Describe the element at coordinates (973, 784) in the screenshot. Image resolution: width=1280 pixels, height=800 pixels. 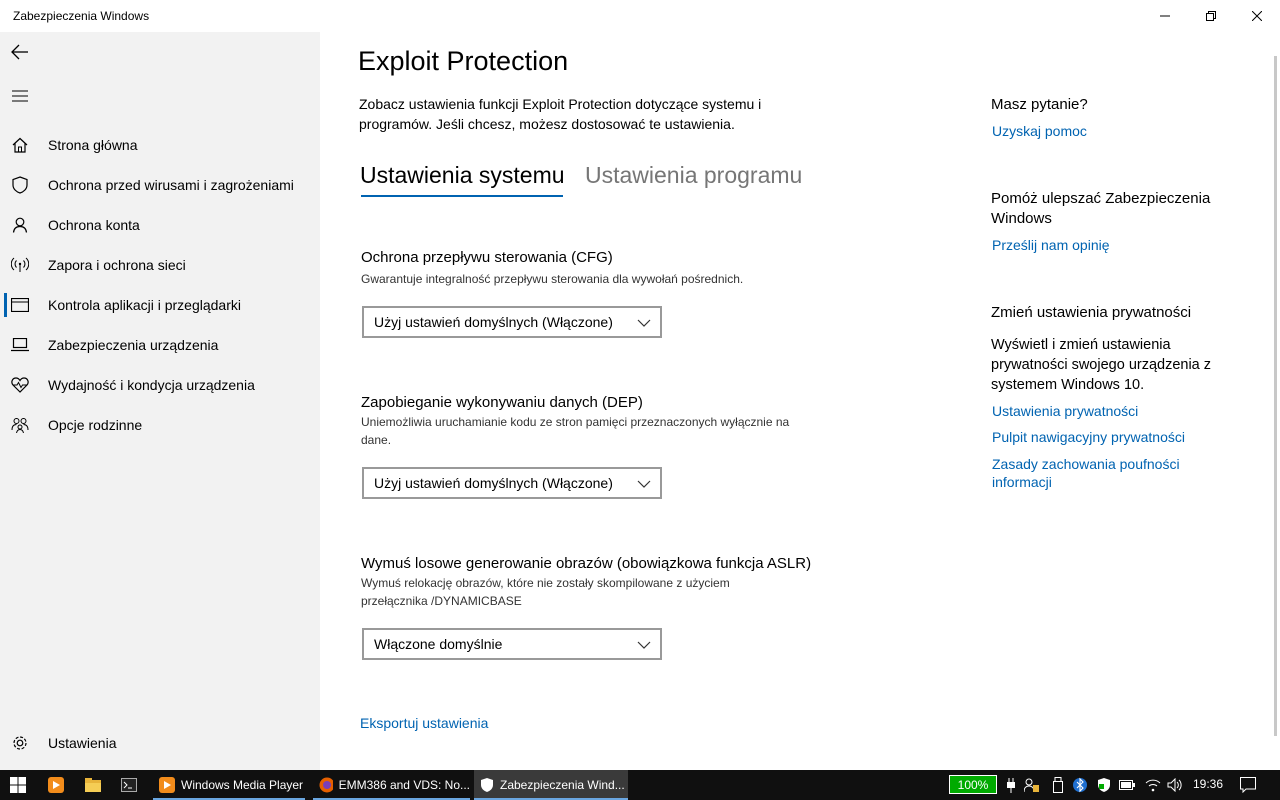
I see `battery-indicator: 100%` at that location.